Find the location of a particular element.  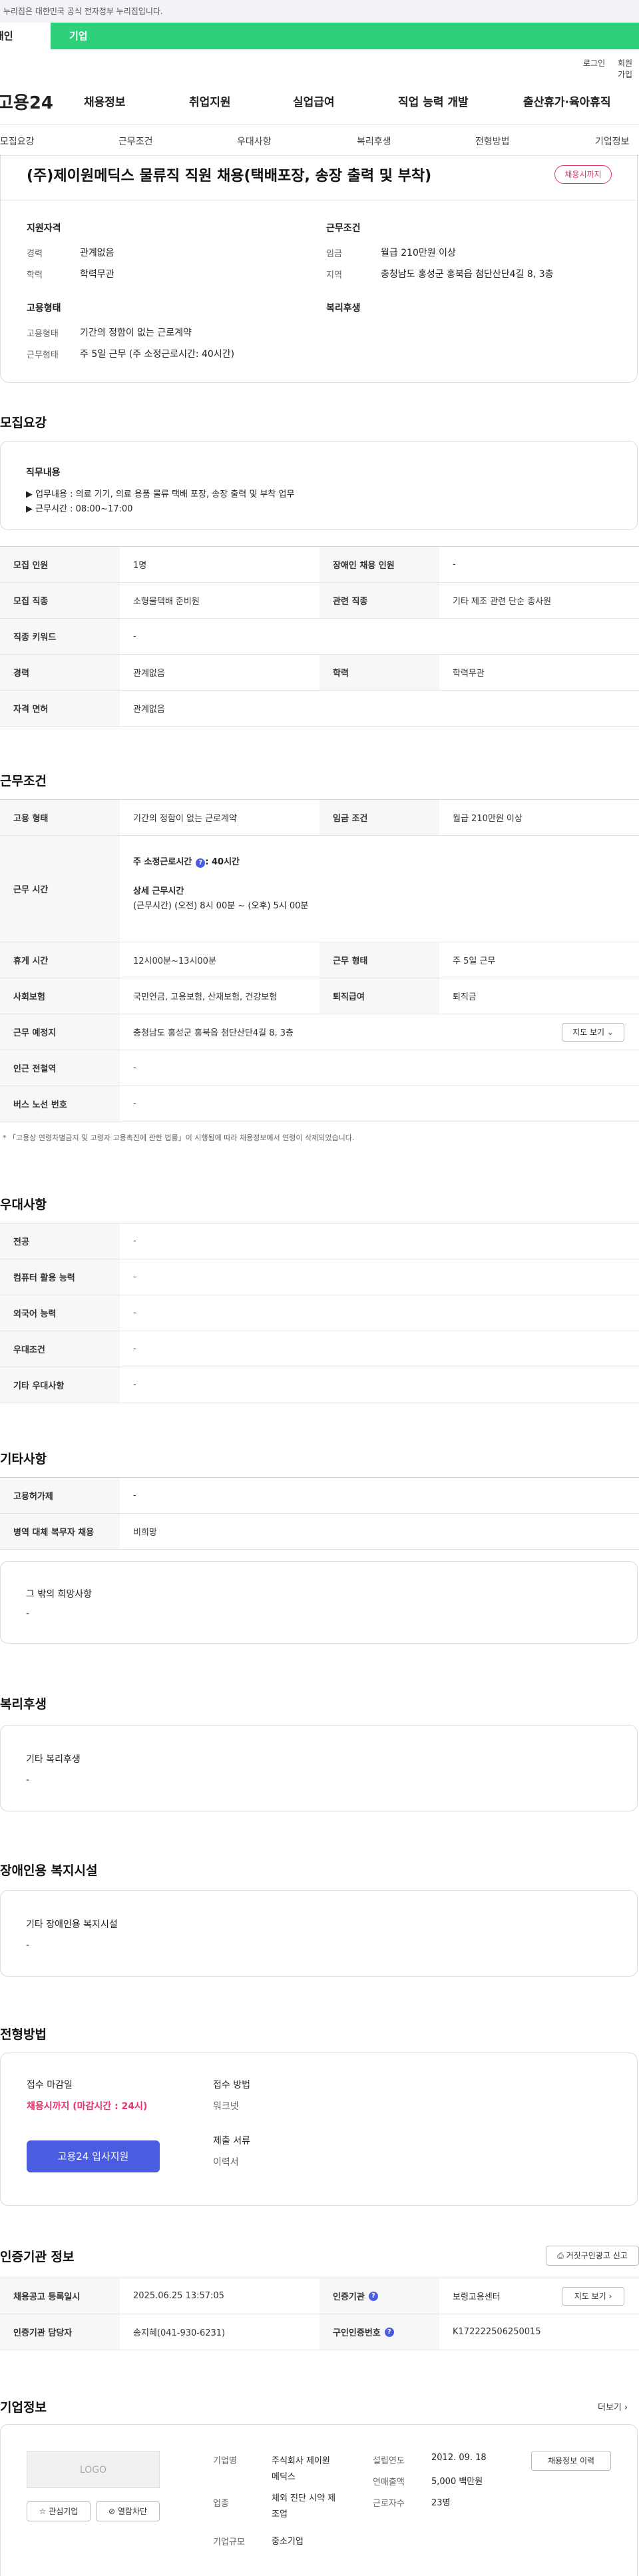

table-row: 기타 우대사항 - is located at coordinates (319, 1385).